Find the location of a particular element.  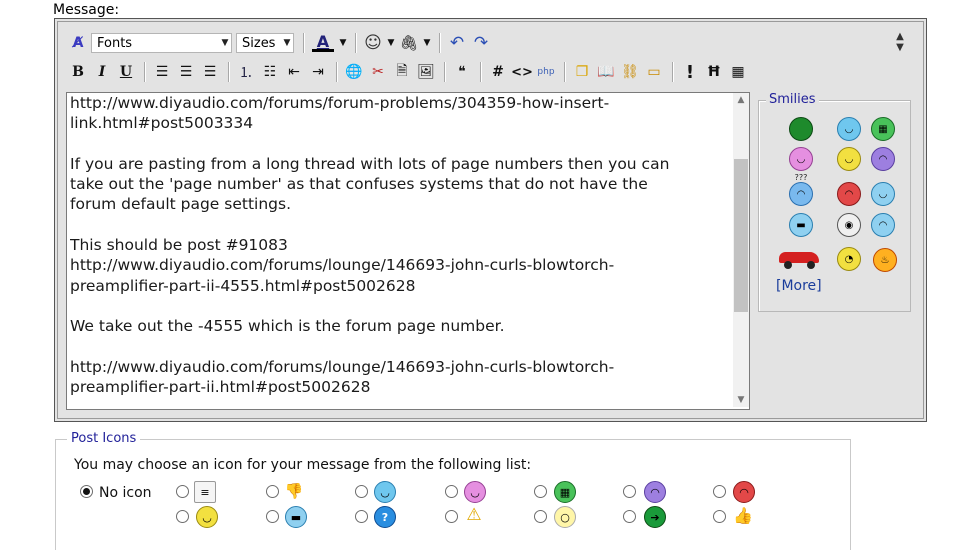

thumbs-up-icon: 👍 is located at coordinates (743, 515).